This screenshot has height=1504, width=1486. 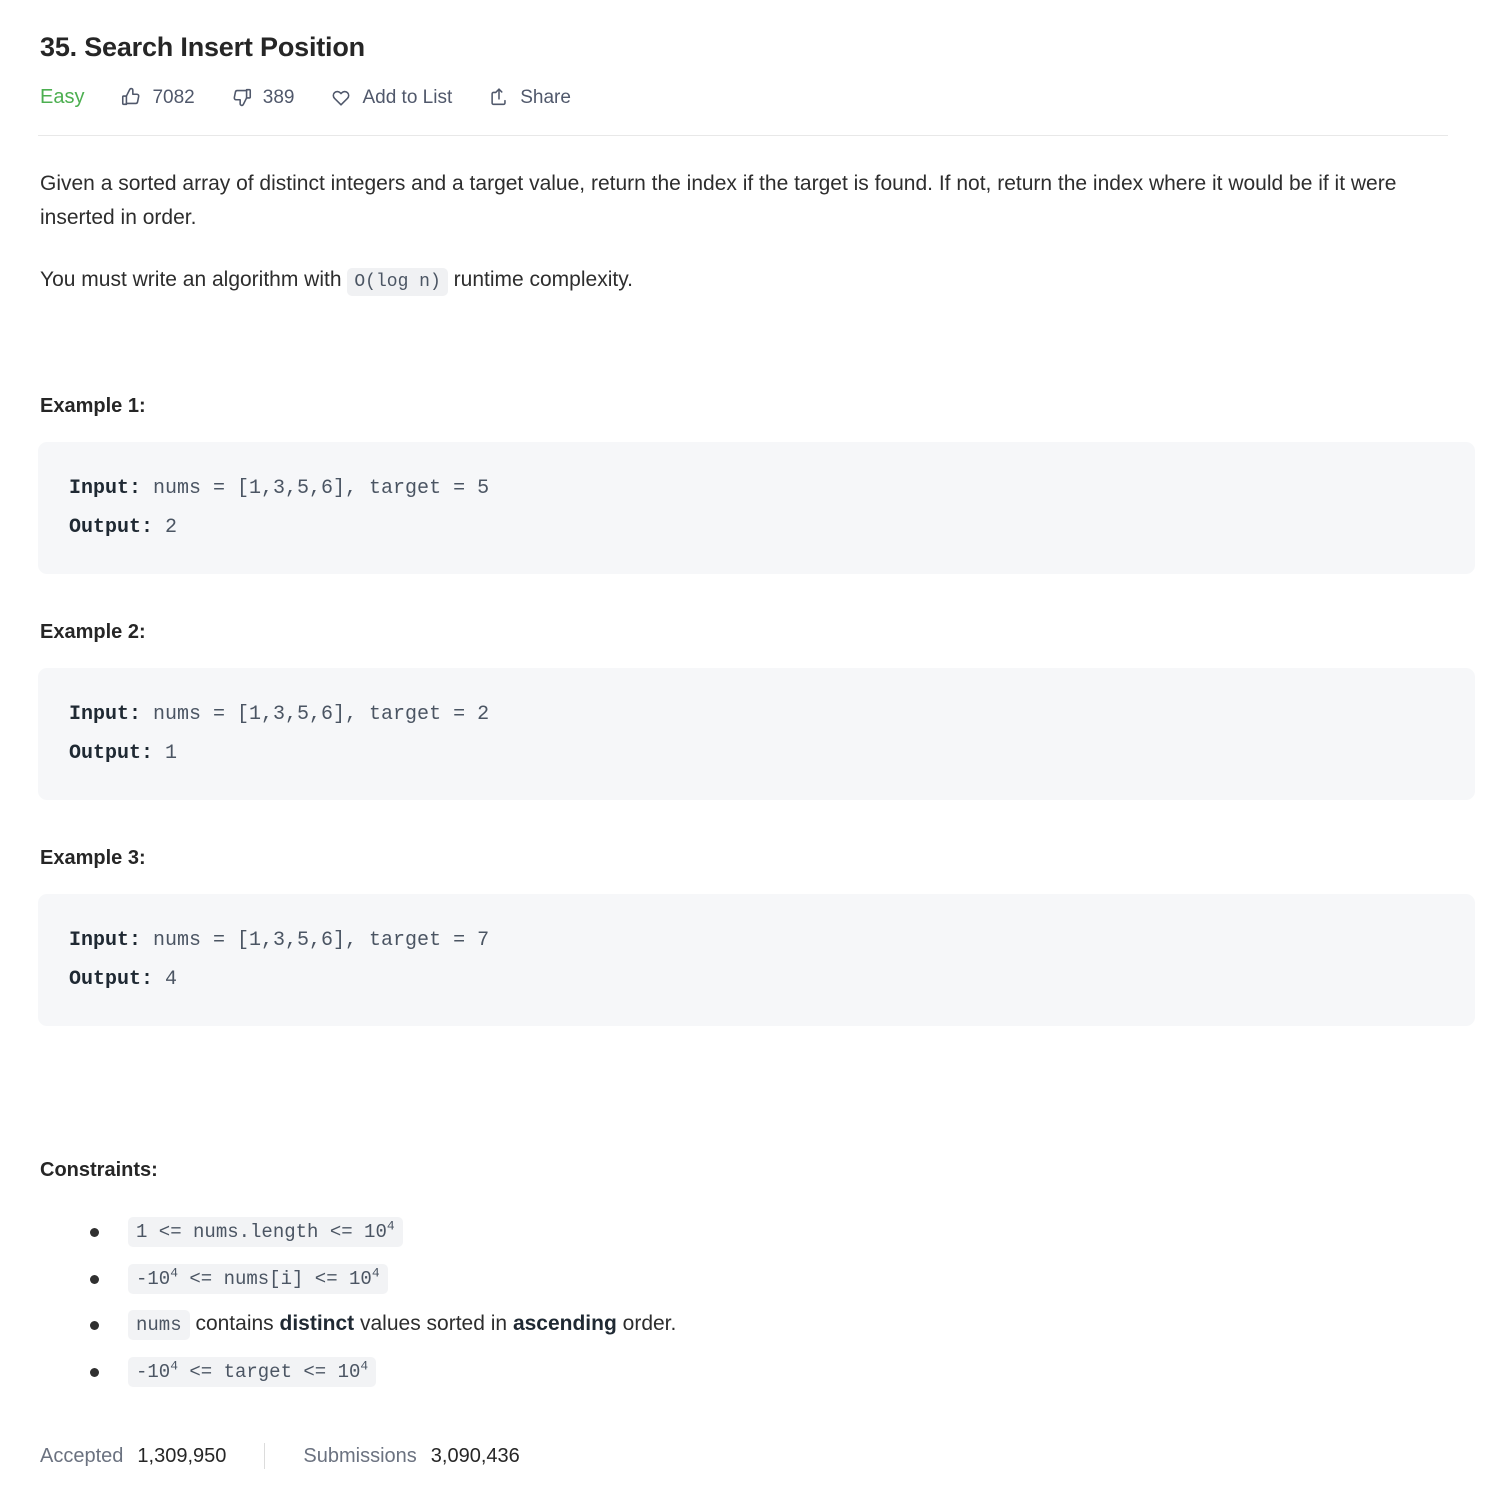 What do you see at coordinates (772, 979) in the screenshot?
I see `example-3-output-line: Output: 4` at bounding box center [772, 979].